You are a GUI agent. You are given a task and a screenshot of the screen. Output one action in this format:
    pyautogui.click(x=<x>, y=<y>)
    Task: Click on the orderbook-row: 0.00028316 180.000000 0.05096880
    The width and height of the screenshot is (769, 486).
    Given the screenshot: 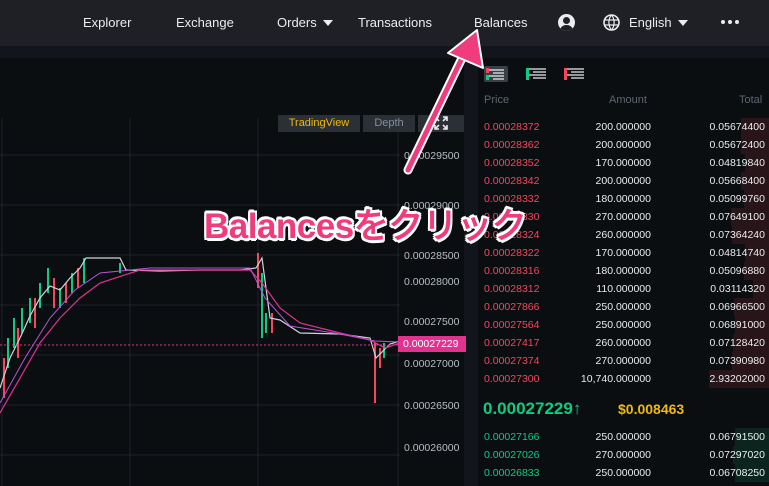 What is the action you would take?
    pyautogui.click(x=623, y=271)
    